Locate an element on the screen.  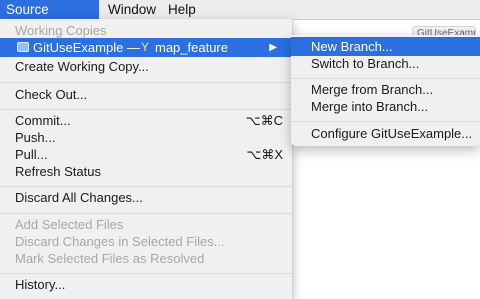
menu-item-refresh-status: Refresh Status is located at coordinates (146, 171).